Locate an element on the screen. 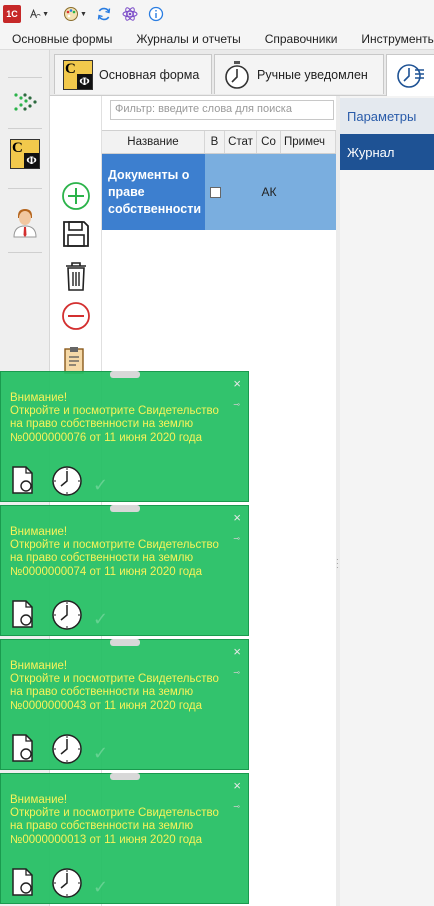 This screenshot has width=434, height=906. filter-input: Фильтр: введите слова для поиска is located at coordinates (222, 110).